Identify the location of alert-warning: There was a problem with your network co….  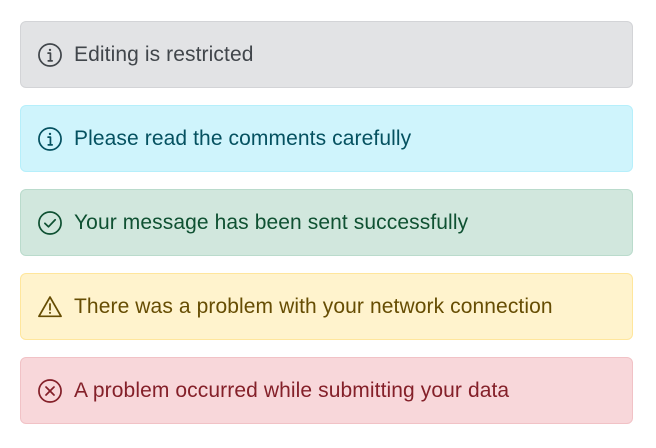
(326, 306).